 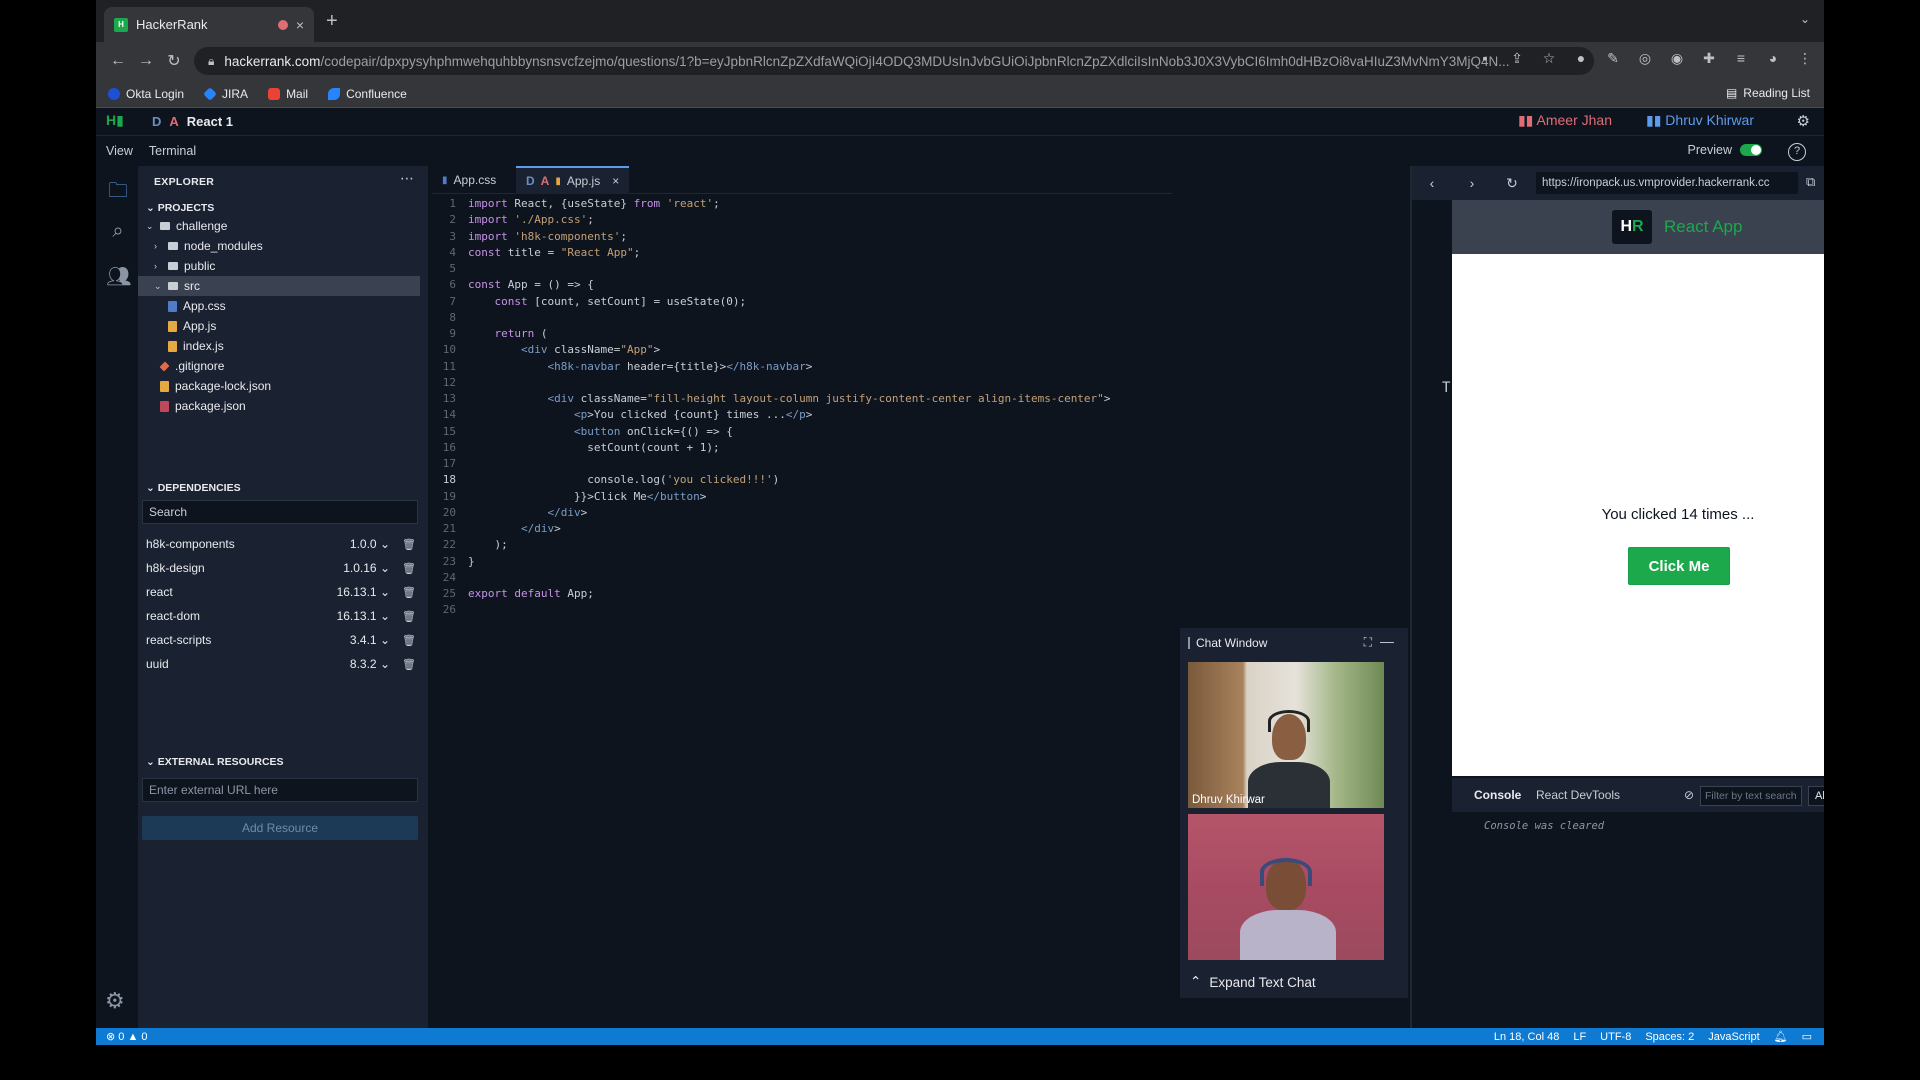 What do you see at coordinates (802, 562) in the screenshot?
I see `code-line: 23}` at bounding box center [802, 562].